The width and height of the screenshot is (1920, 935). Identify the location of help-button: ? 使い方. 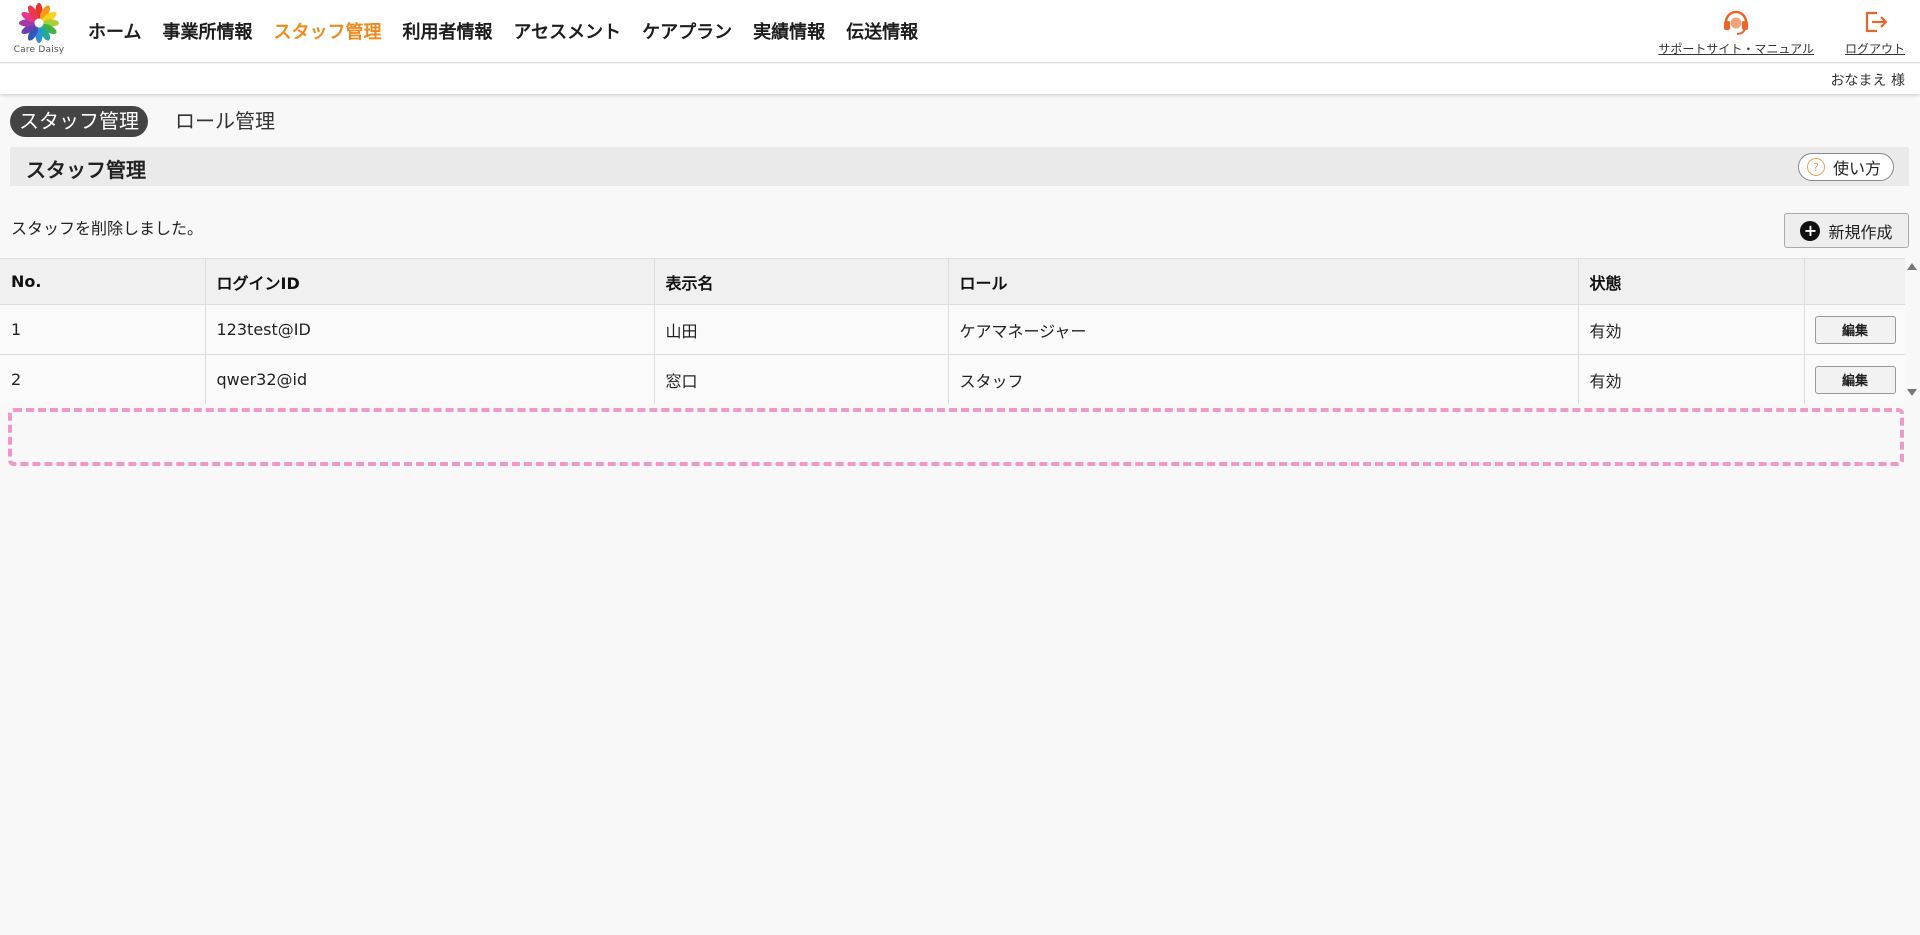
(1845, 167).